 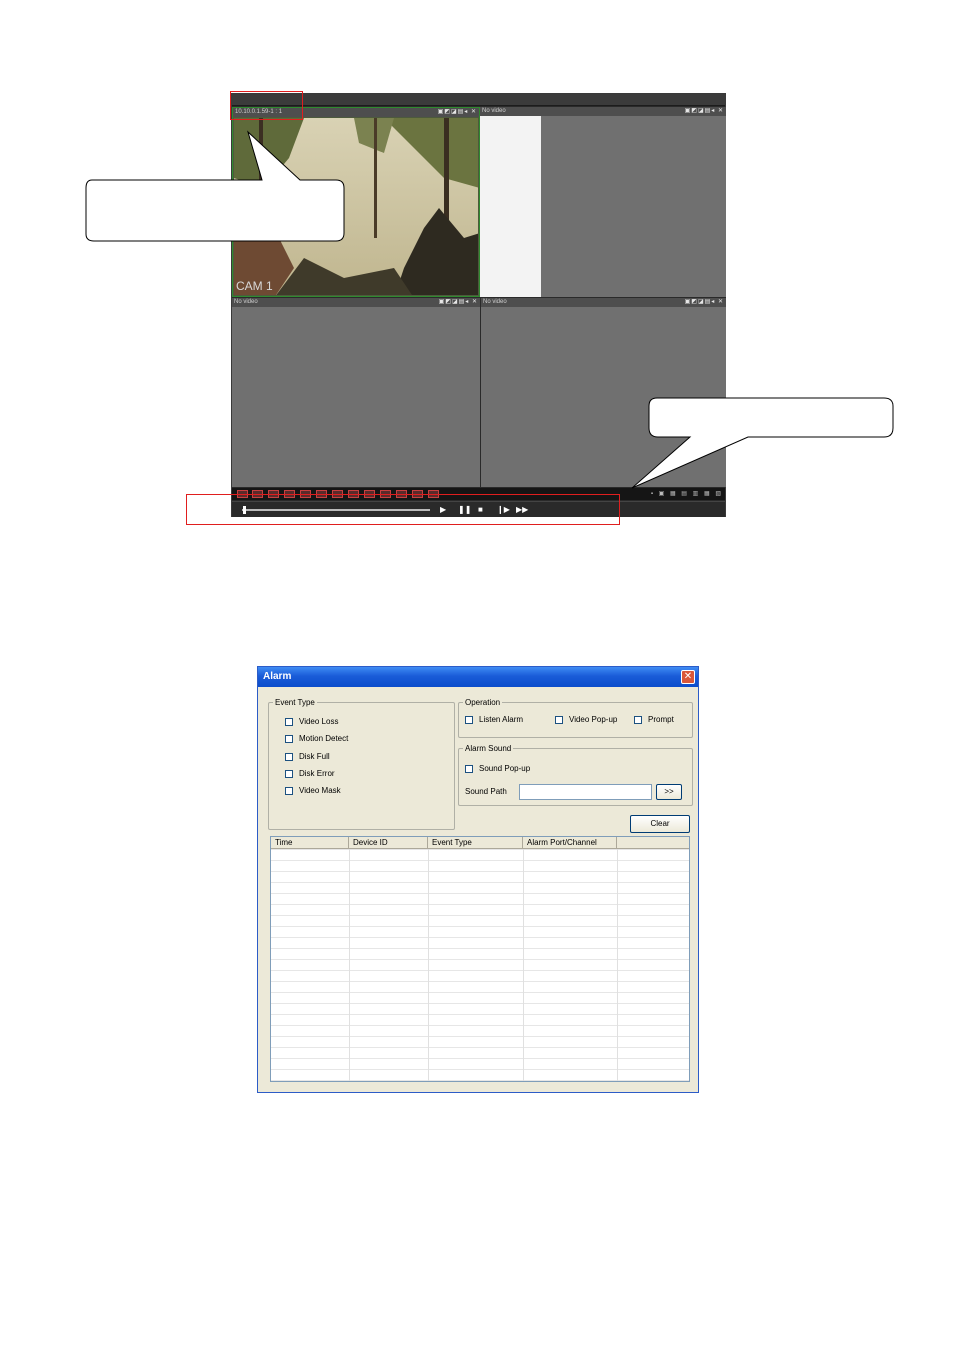 What do you see at coordinates (480, 965) in the screenshot?
I see `table-rows` at bounding box center [480, 965].